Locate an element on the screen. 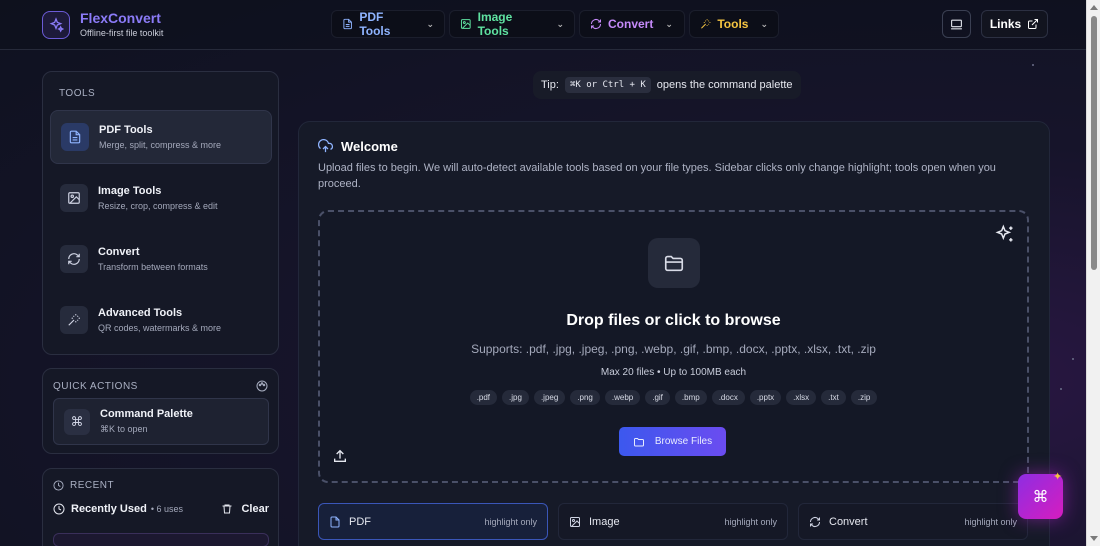 The width and height of the screenshot is (1100, 546). recent-count: • 6 uses is located at coordinates (166, 509).